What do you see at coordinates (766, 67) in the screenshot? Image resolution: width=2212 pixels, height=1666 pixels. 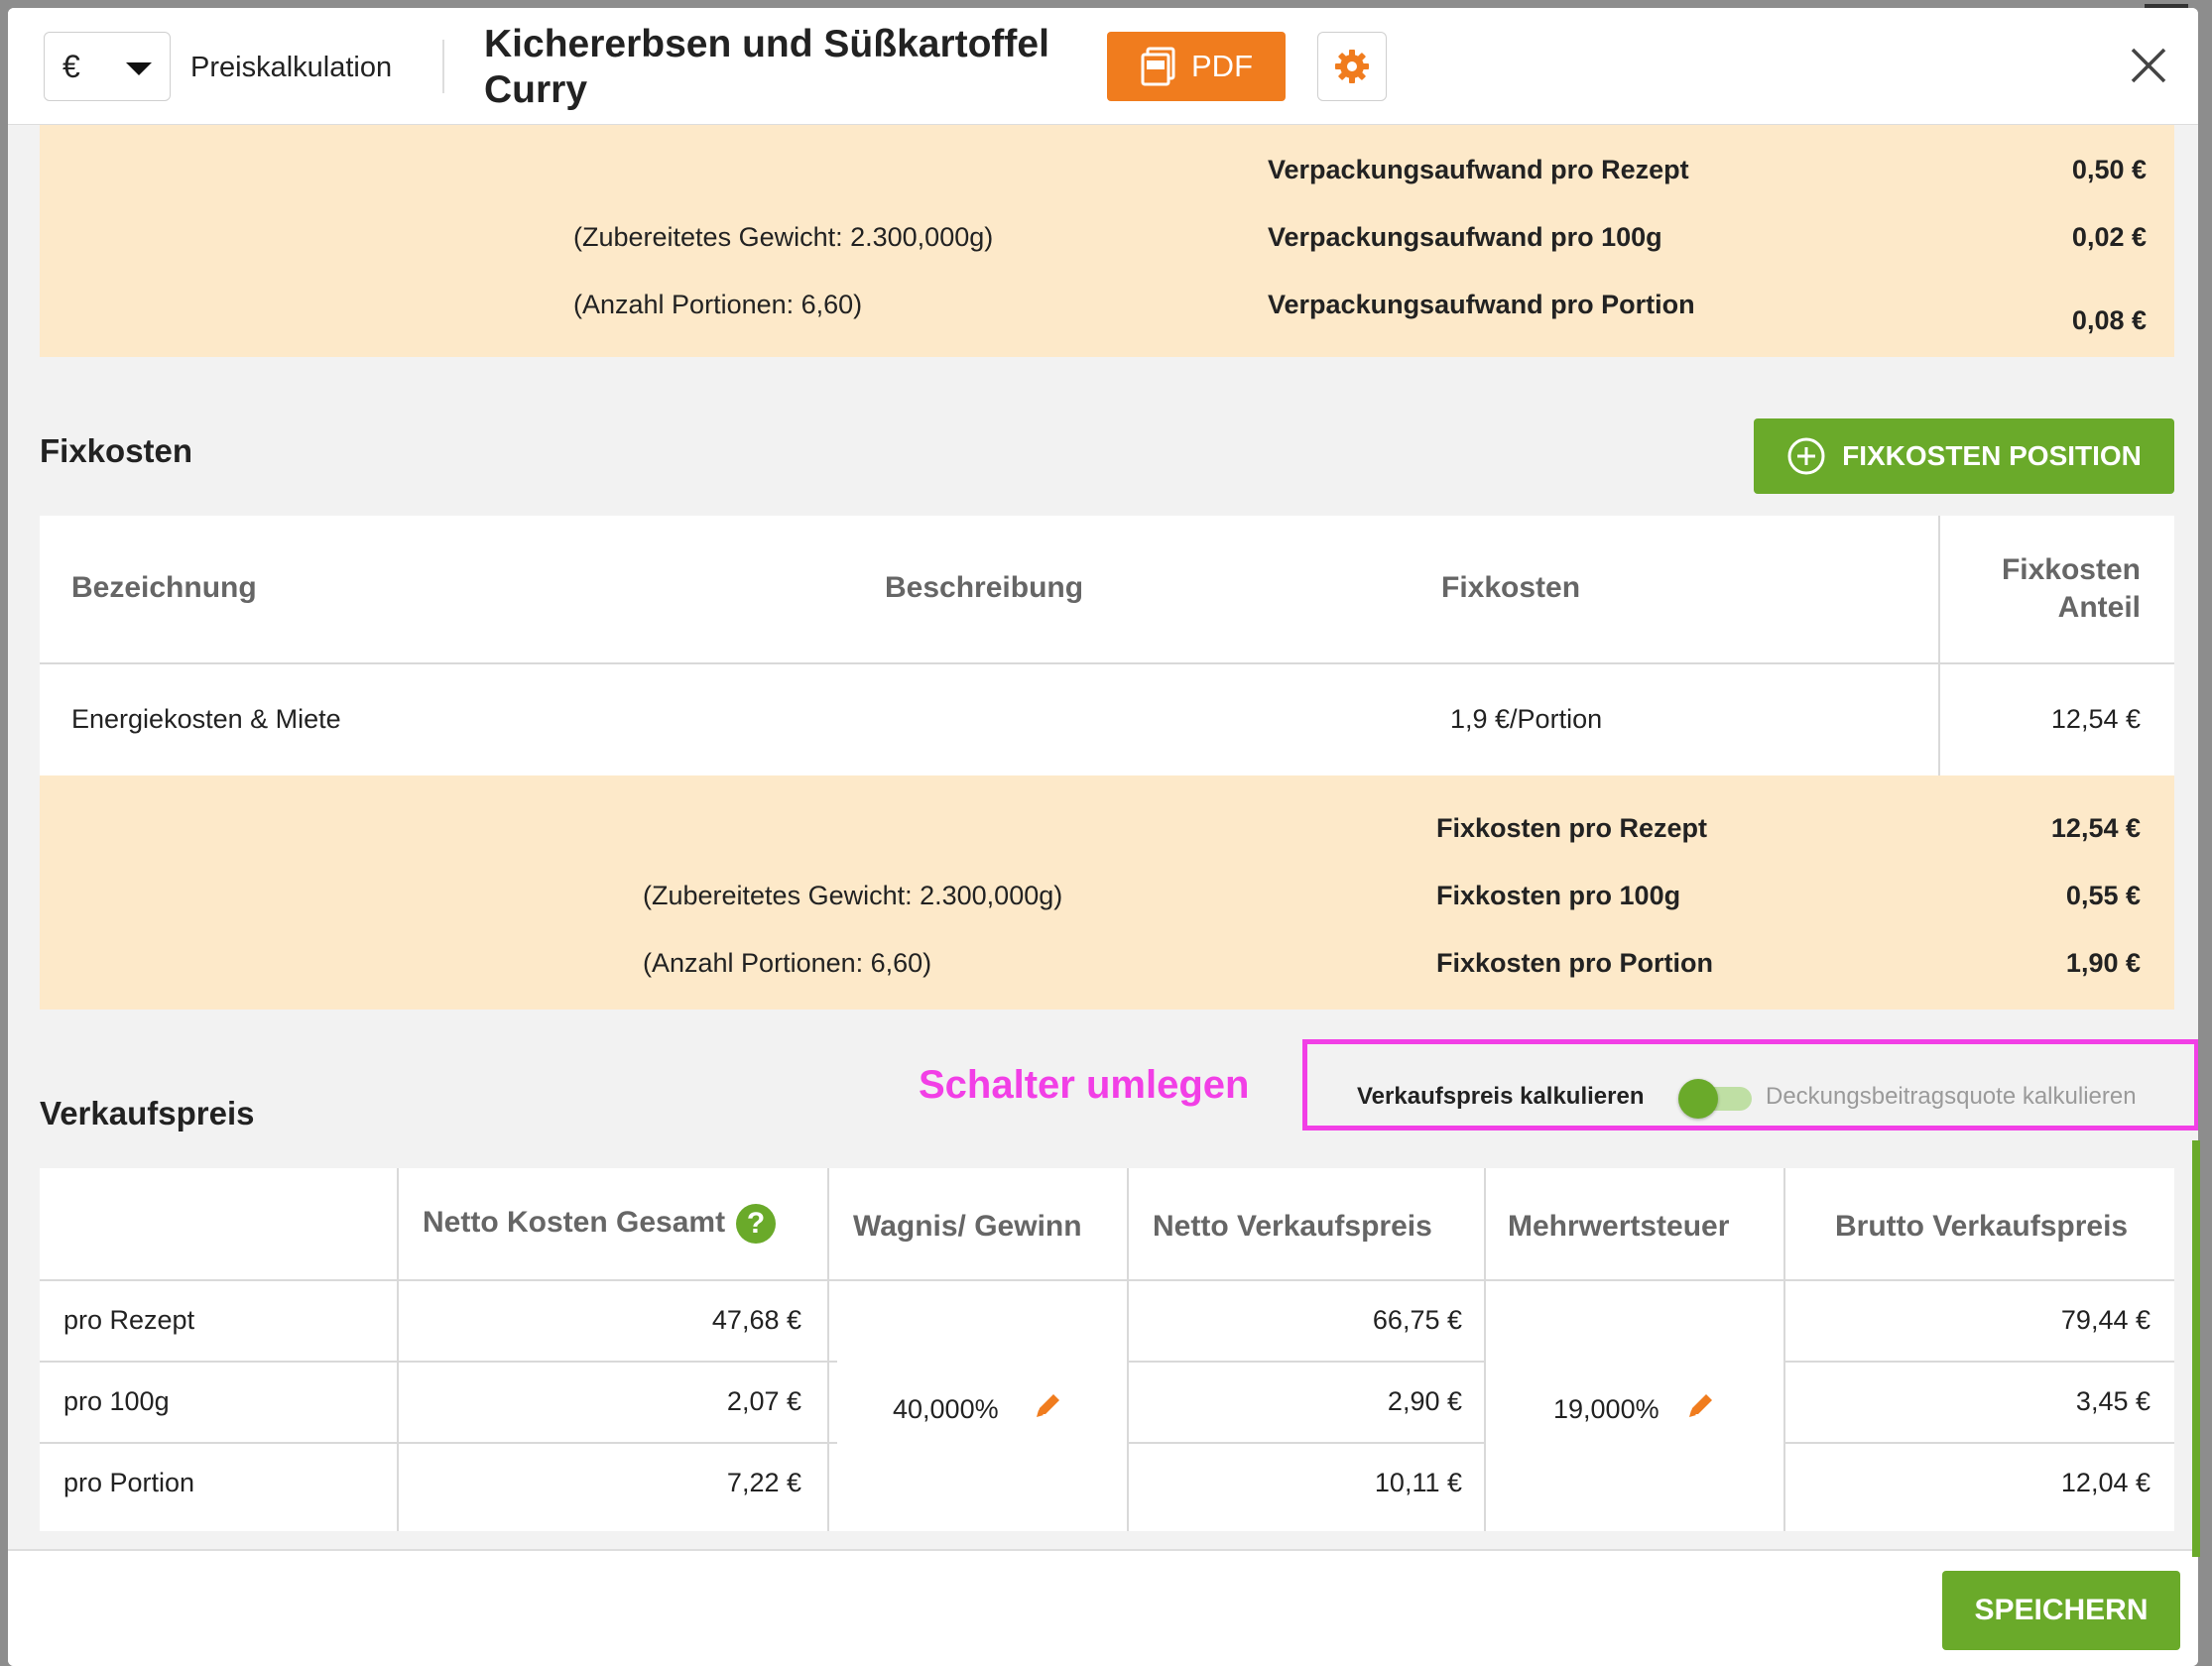 I see `recipe-title: Kichererbsen und Süßkartoffel Curry` at bounding box center [766, 67].